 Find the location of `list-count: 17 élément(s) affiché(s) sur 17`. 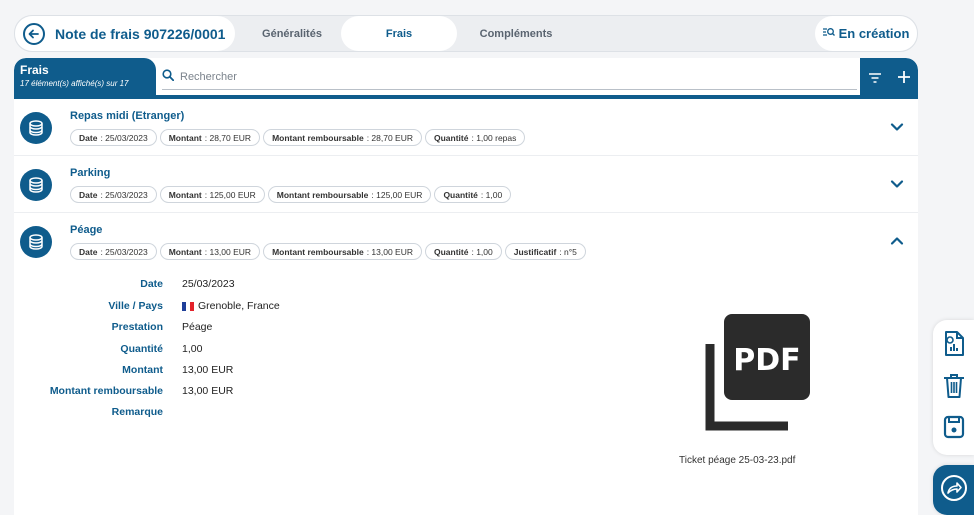

list-count: 17 élément(s) affiché(s) sur 17 is located at coordinates (74, 83).